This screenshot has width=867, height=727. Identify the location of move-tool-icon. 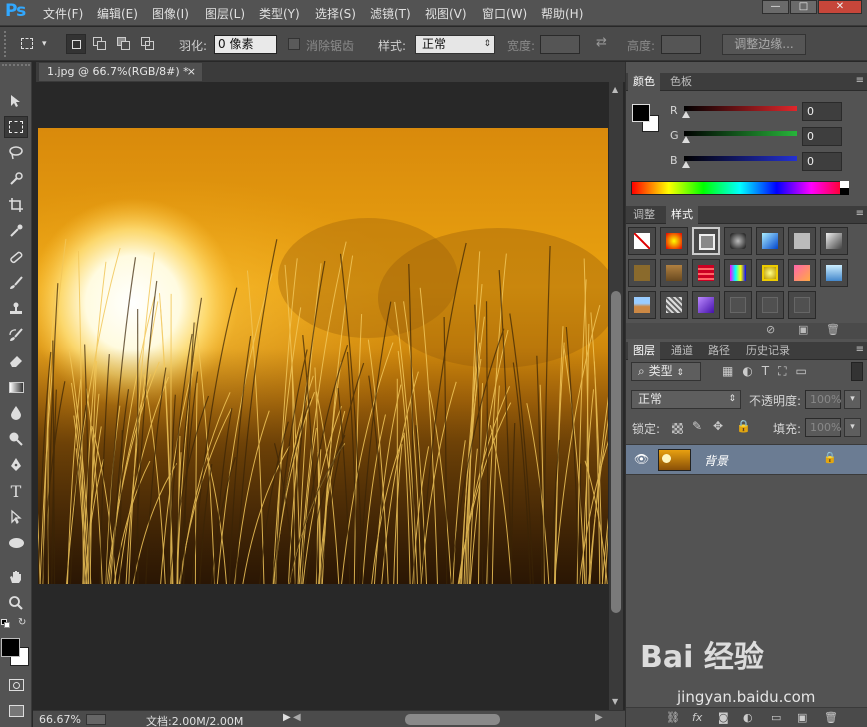
(16, 101).